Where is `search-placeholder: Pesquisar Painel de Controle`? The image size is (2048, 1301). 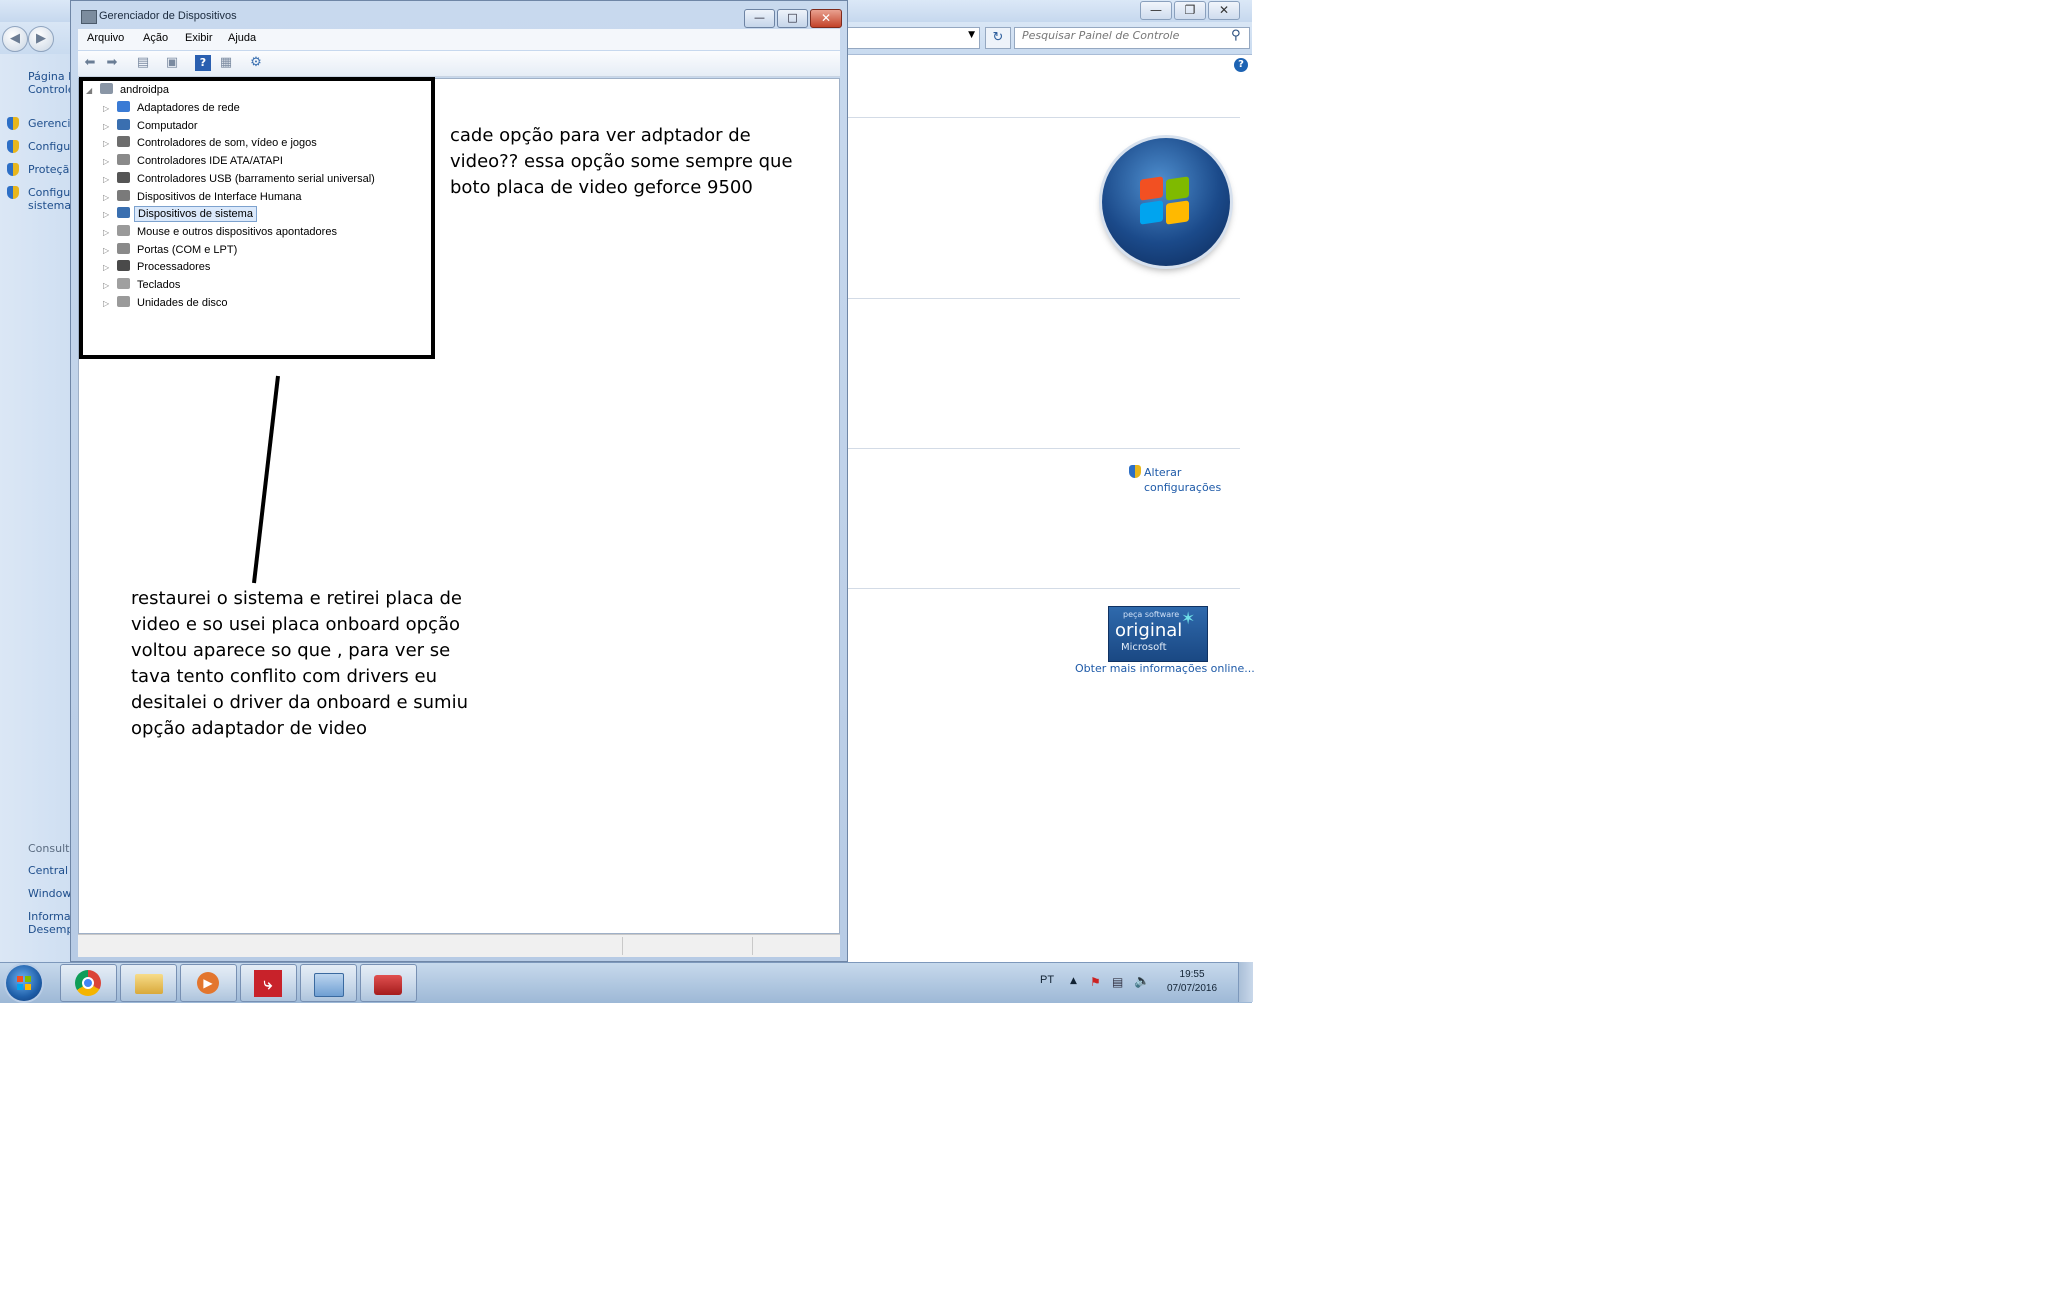
search-placeholder: Pesquisar Painel de Controle is located at coordinates (1101, 35).